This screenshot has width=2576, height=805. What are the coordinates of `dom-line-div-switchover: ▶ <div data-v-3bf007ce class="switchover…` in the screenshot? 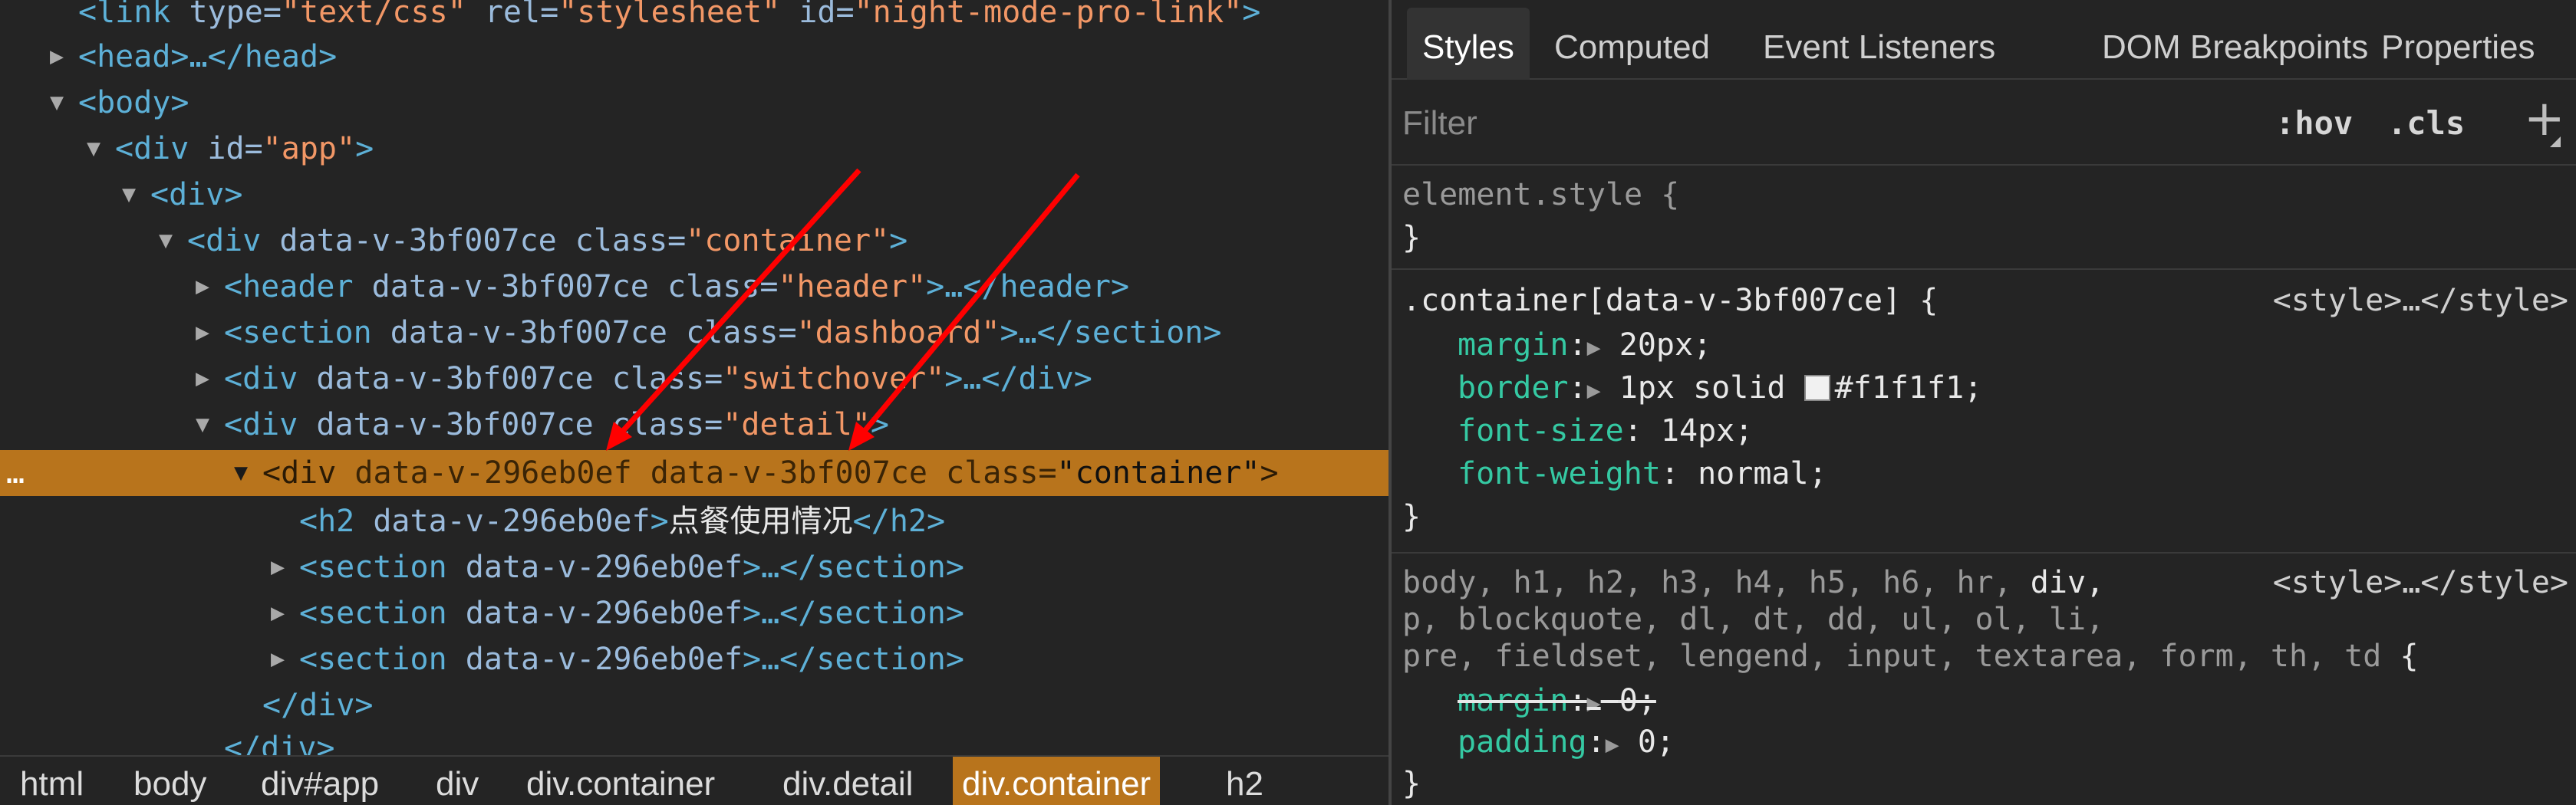 It's located at (694, 379).